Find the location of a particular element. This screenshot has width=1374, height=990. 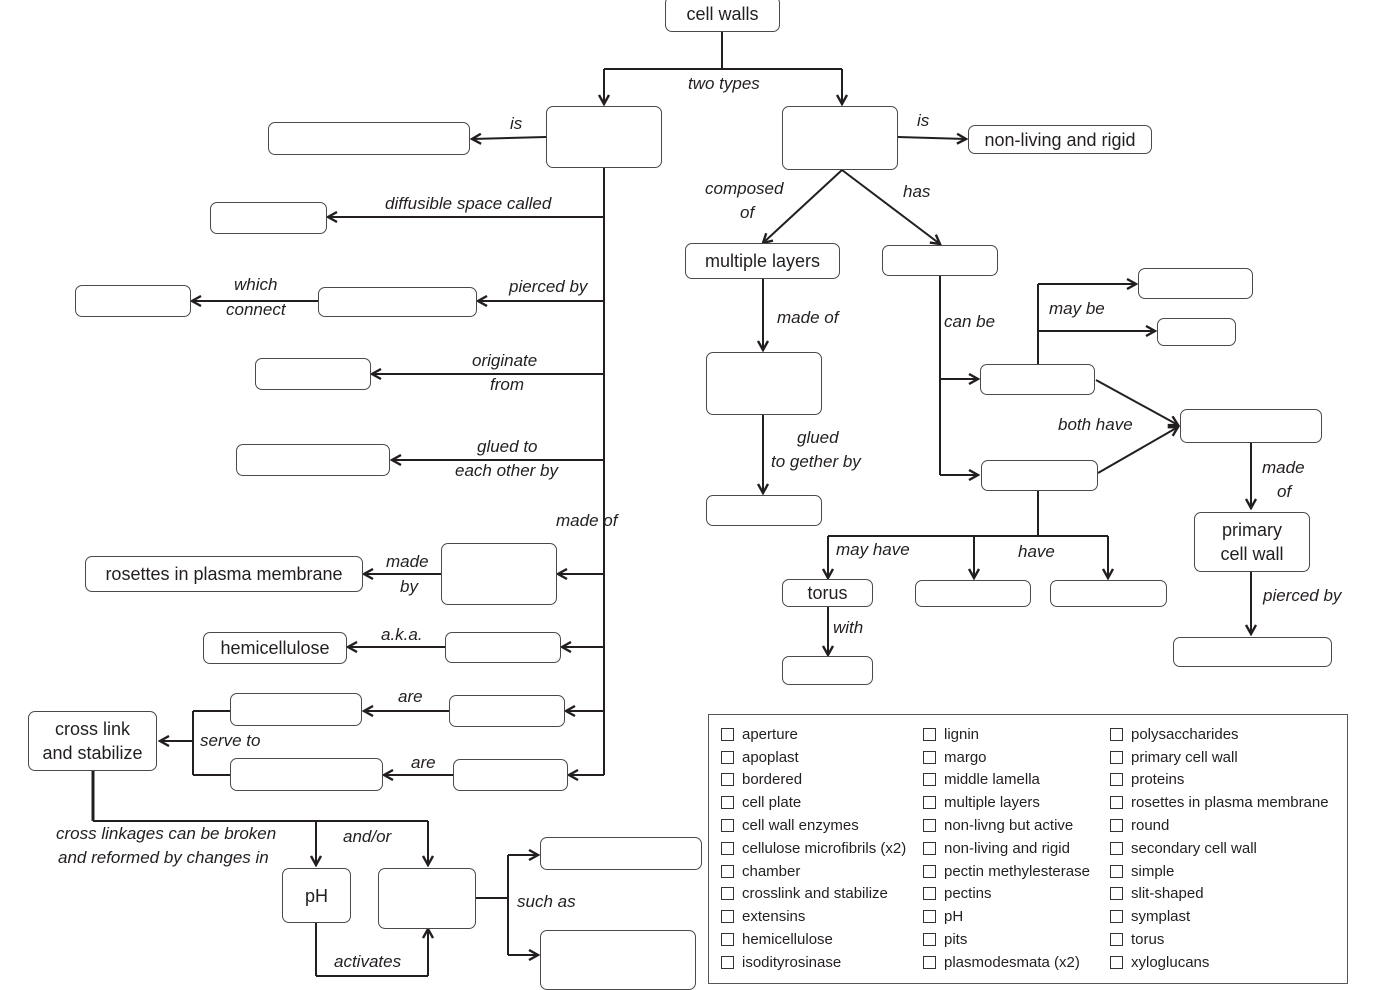

blank-node-left-type is located at coordinates (604, 137).